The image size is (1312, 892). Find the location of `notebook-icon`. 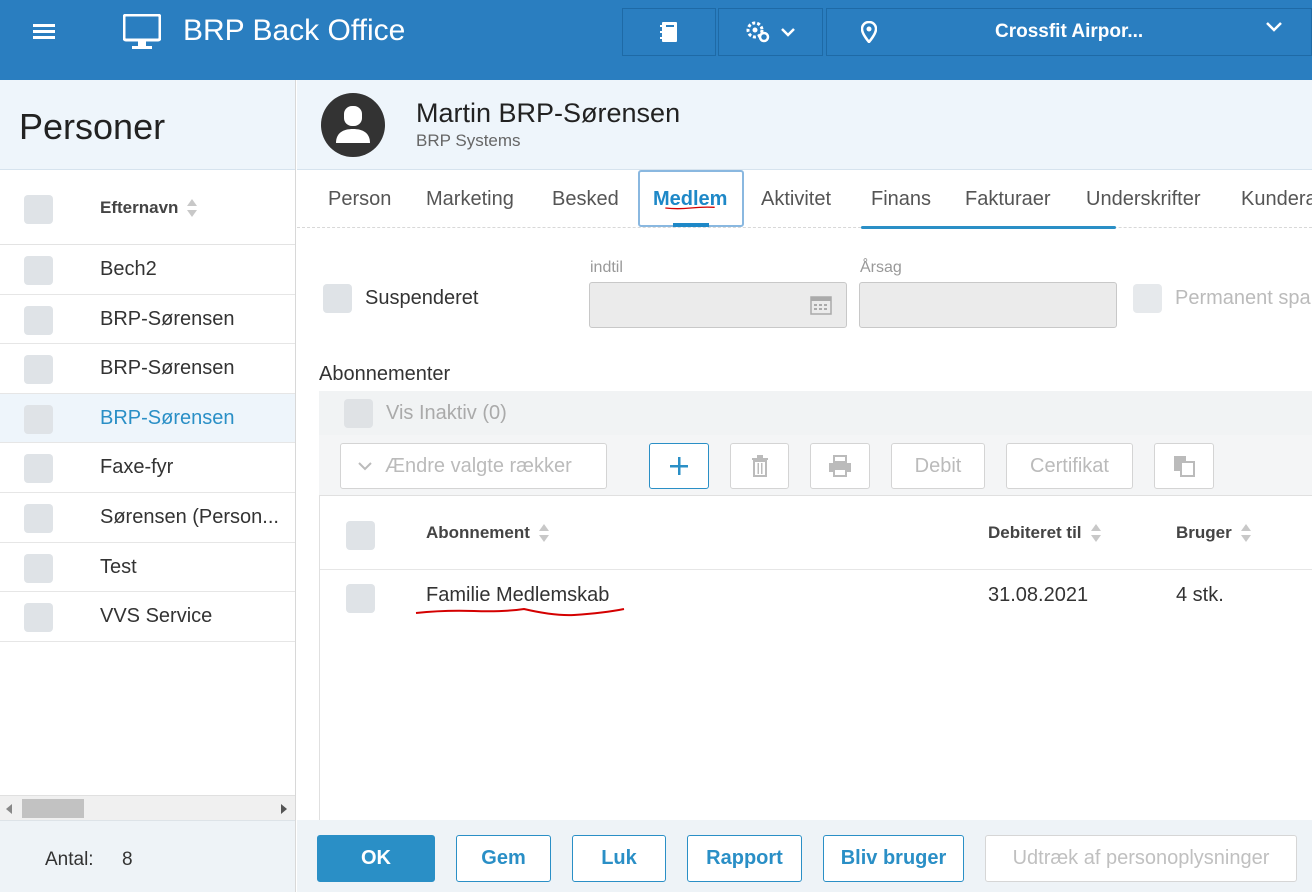

notebook-icon is located at coordinates (668, 32).